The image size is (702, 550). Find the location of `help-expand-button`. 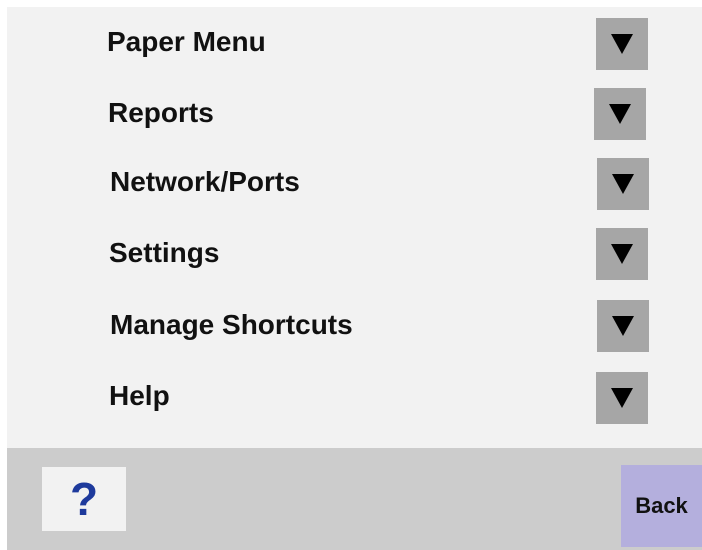

help-expand-button is located at coordinates (622, 398).